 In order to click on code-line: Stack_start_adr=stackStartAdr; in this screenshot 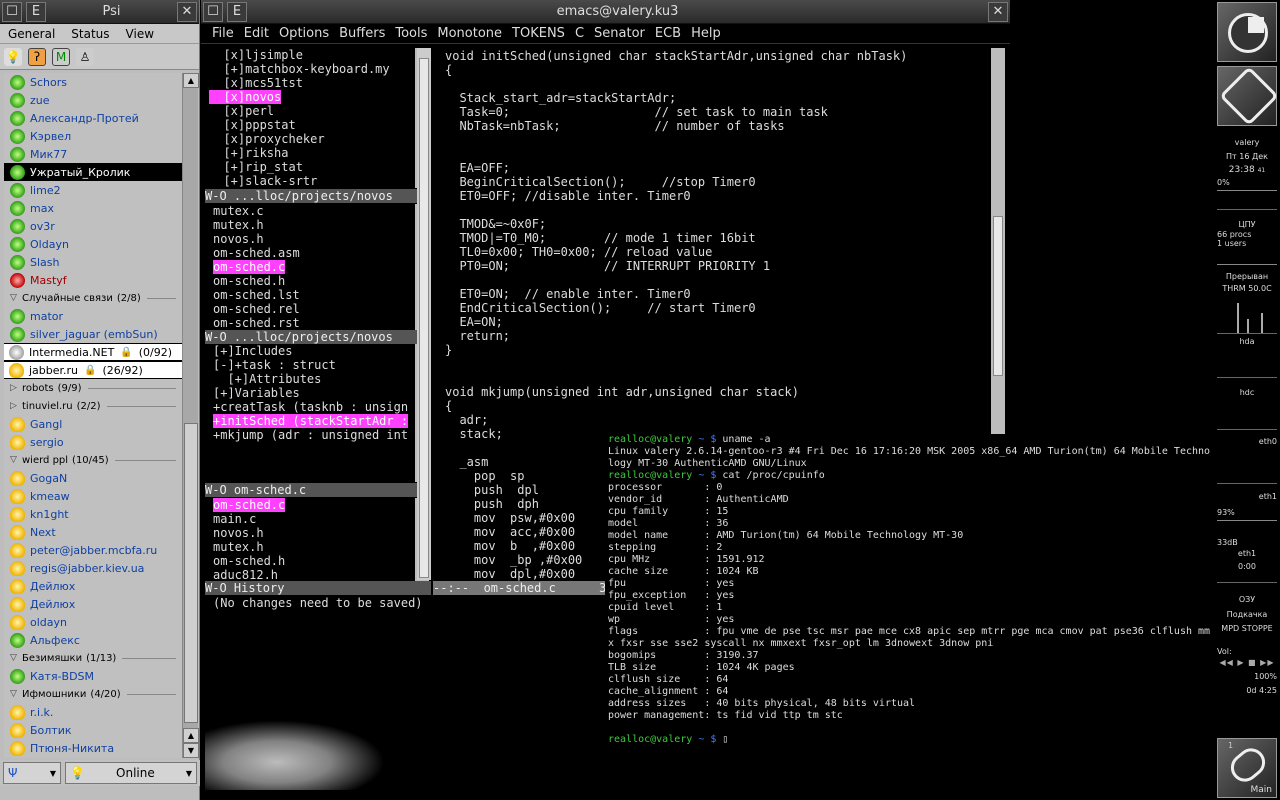, I will do `click(717, 98)`.